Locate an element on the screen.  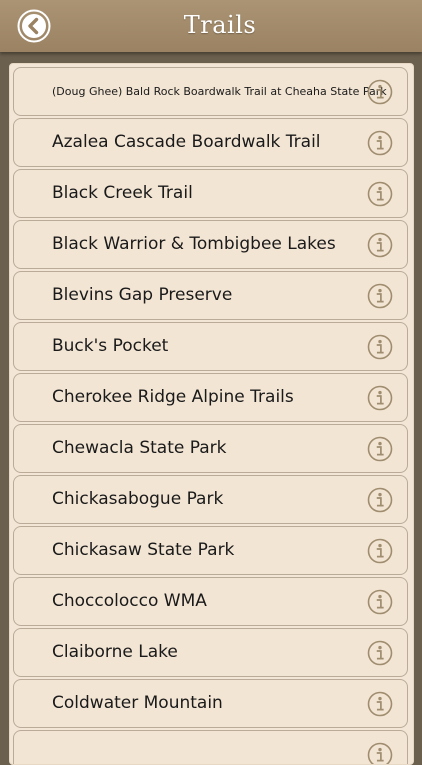
trail-row: Choccolocco WMA is located at coordinates (210, 601).